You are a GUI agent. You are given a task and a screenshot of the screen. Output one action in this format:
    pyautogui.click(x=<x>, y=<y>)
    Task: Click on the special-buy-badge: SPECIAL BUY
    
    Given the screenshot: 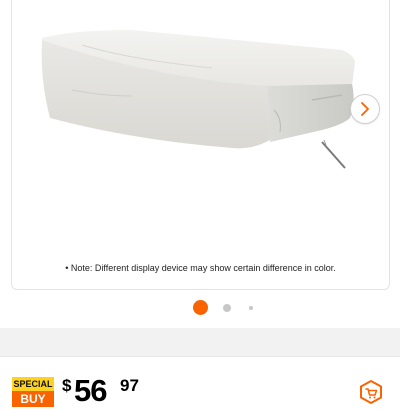 What is the action you would take?
    pyautogui.click(x=33, y=392)
    